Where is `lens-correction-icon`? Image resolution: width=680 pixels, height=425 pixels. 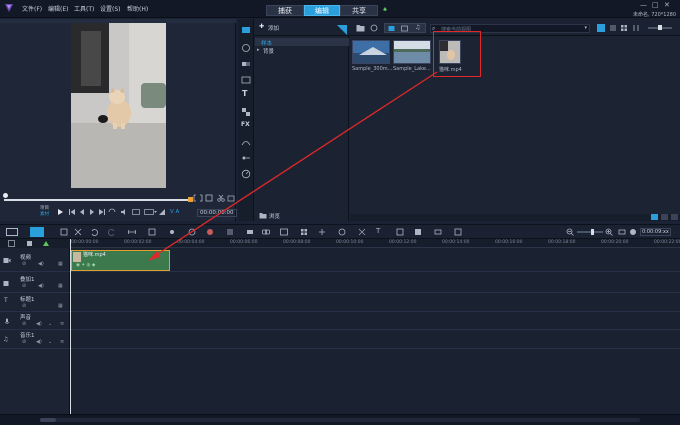 lens-correction-icon is located at coordinates (342, 232).